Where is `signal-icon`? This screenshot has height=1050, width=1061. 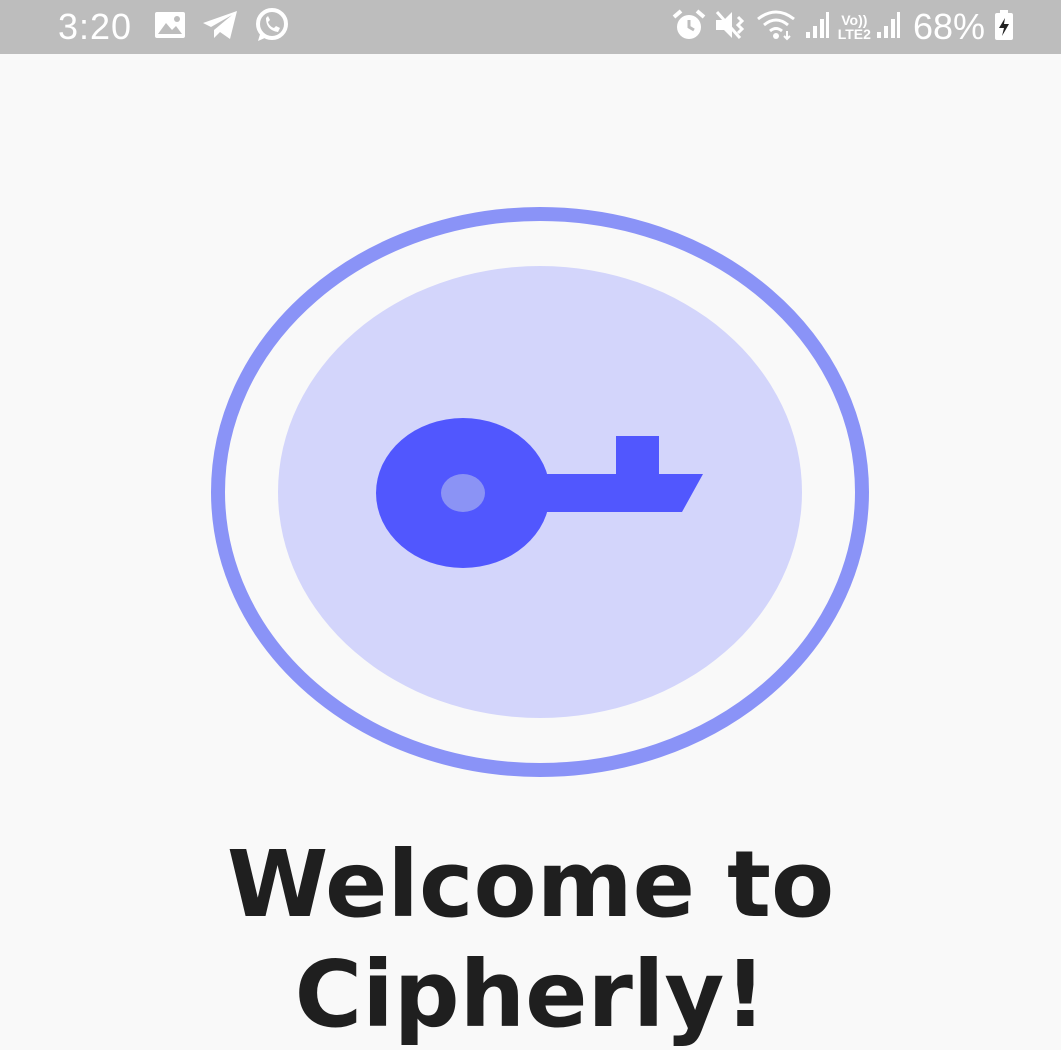 signal-icon is located at coordinates (817, 27).